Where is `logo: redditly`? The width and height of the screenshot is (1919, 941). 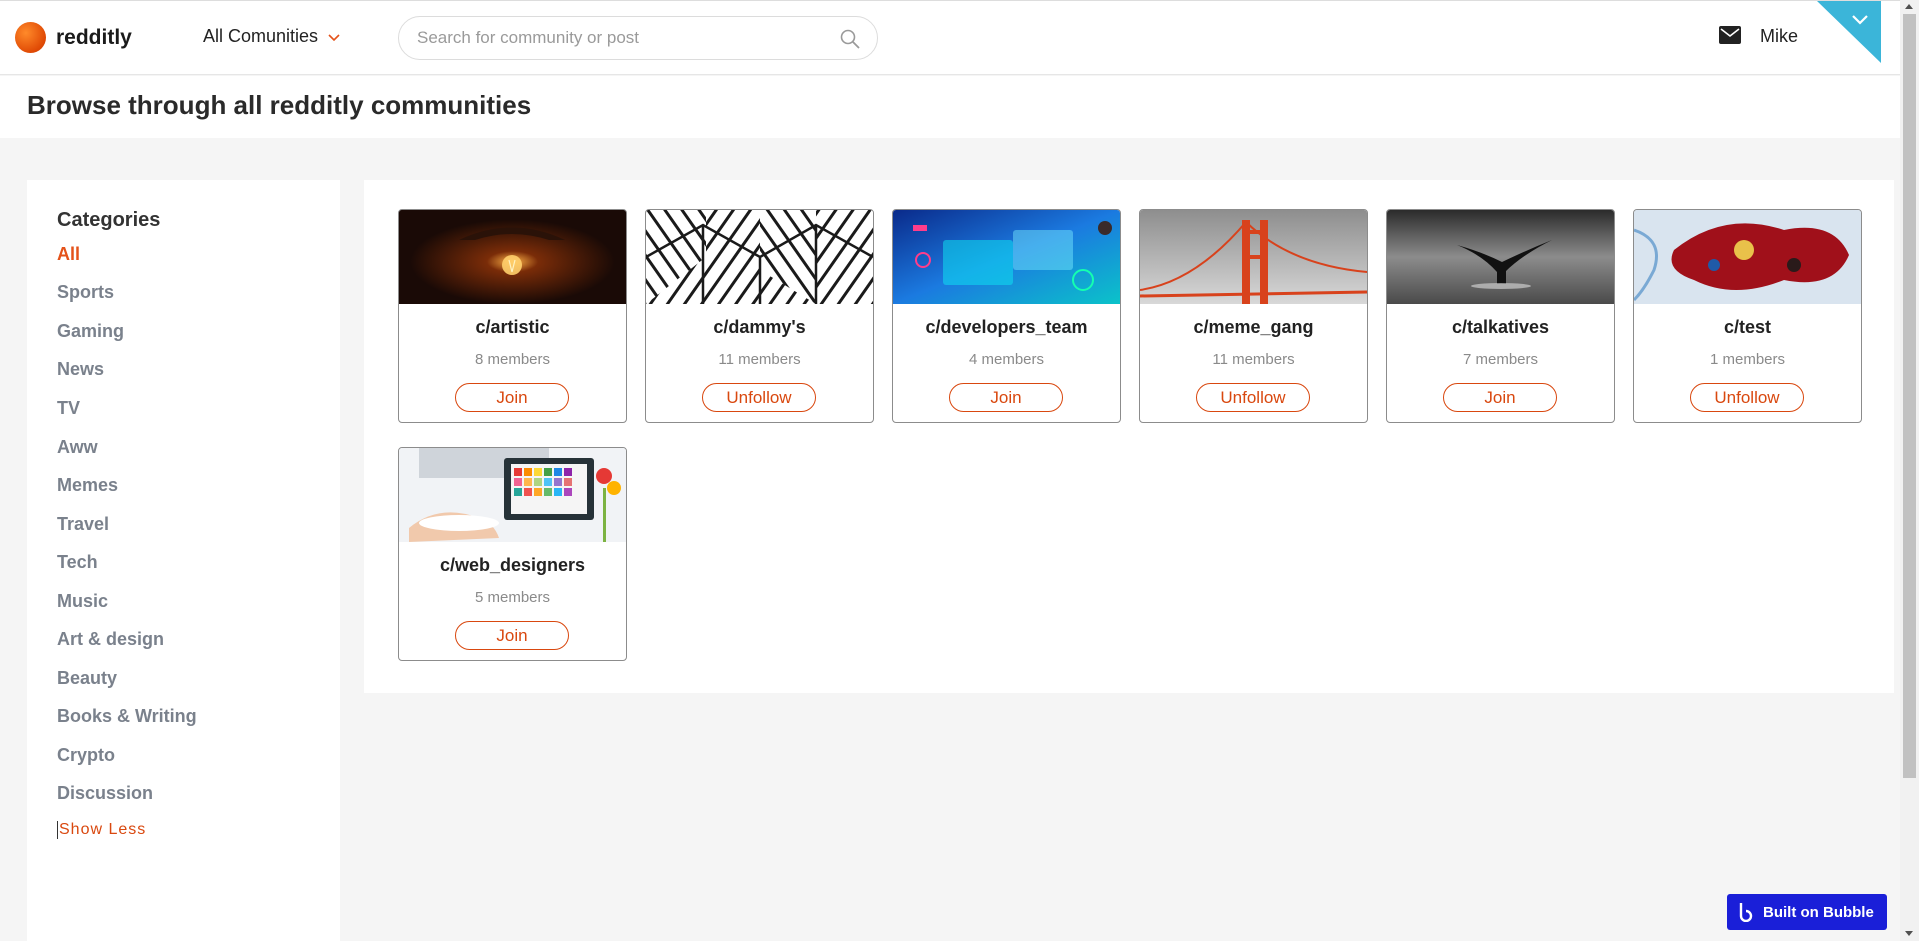 logo: redditly is located at coordinates (73, 37).